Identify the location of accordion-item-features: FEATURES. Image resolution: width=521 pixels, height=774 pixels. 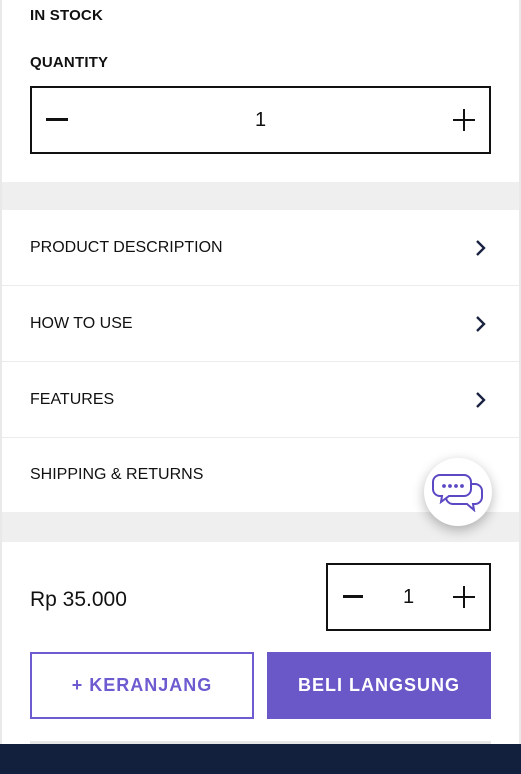
(260, 400).